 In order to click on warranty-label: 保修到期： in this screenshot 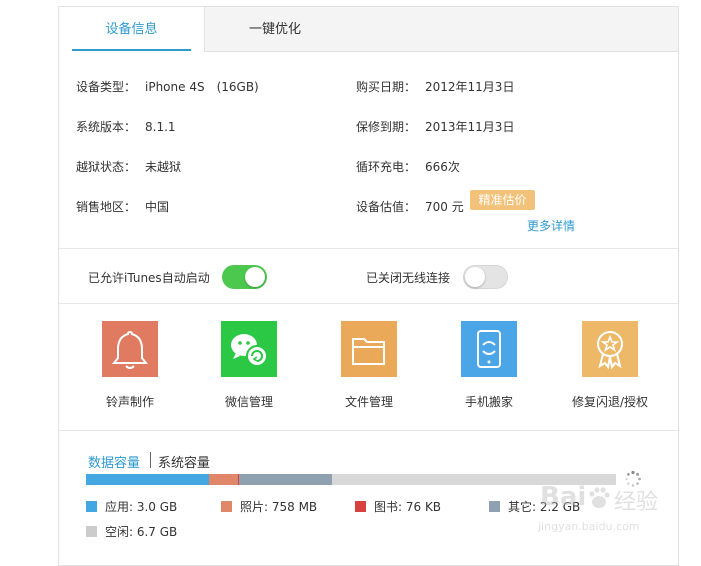, I will do `click(386, 127)`.